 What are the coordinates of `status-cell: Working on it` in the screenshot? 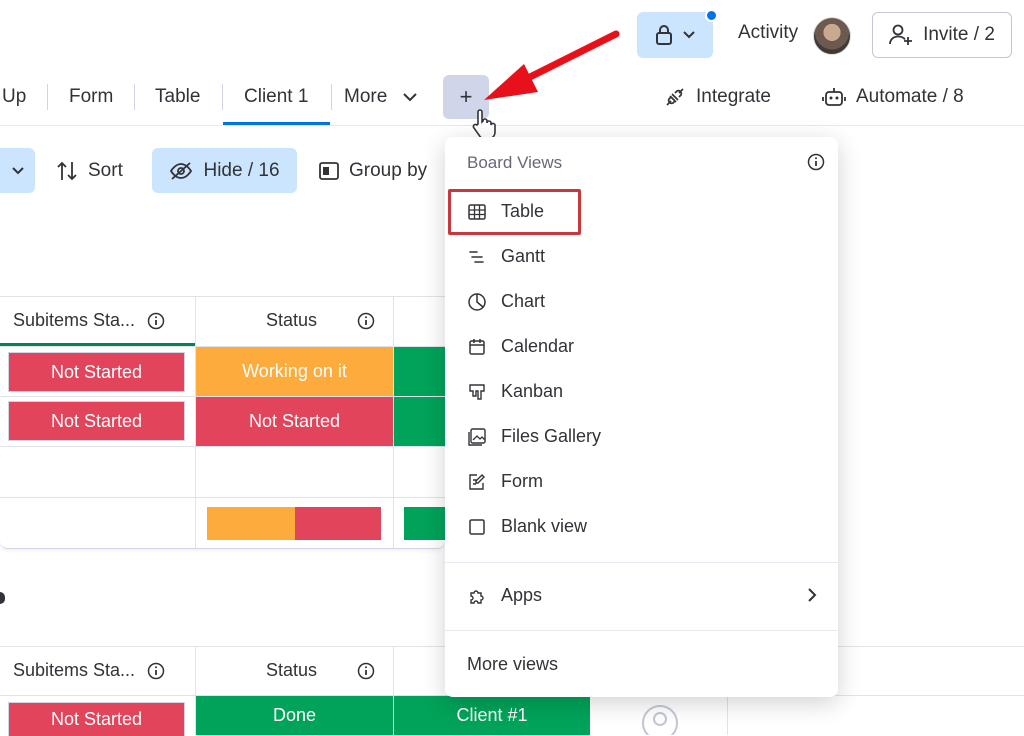 It's located at (294, 371).